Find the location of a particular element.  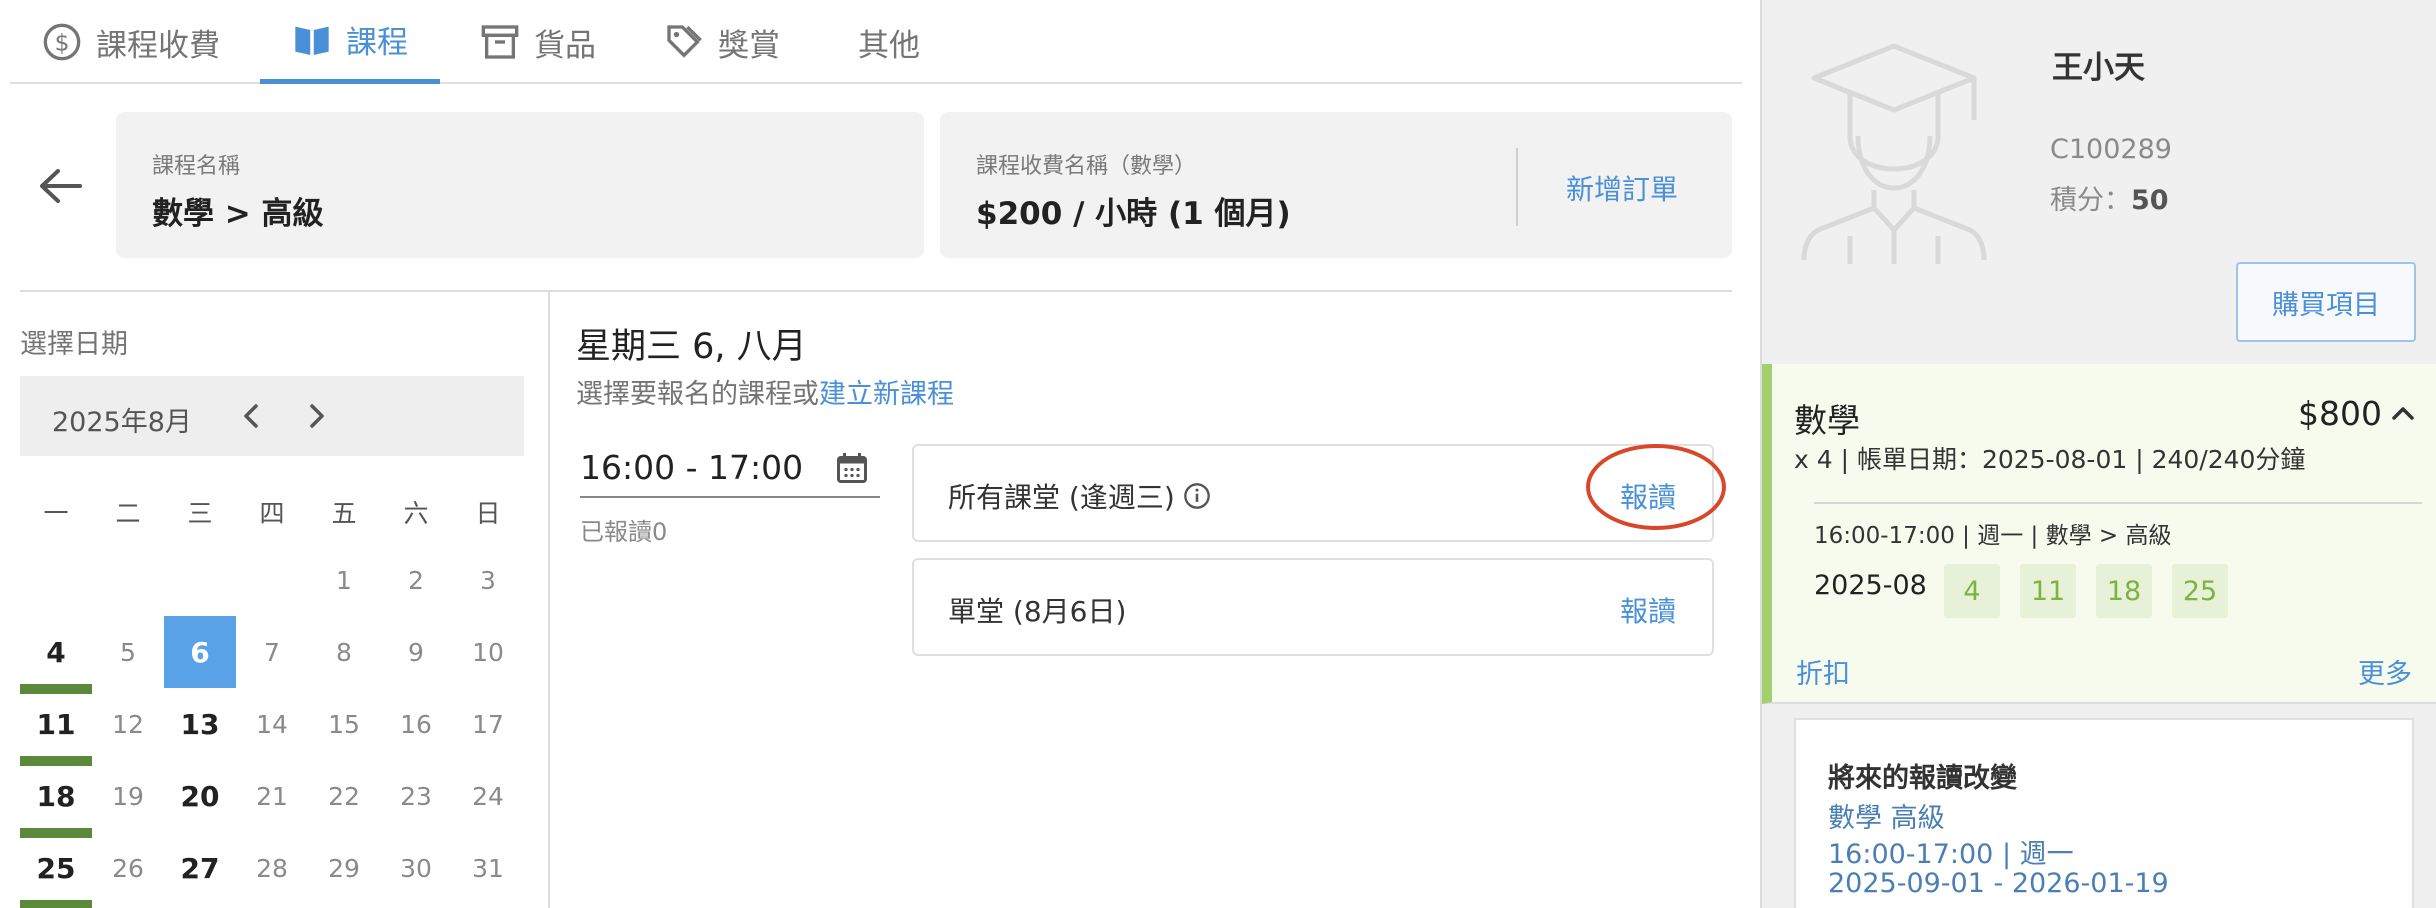

calendar-day-number: 5 is located at coordinates (128, 652).